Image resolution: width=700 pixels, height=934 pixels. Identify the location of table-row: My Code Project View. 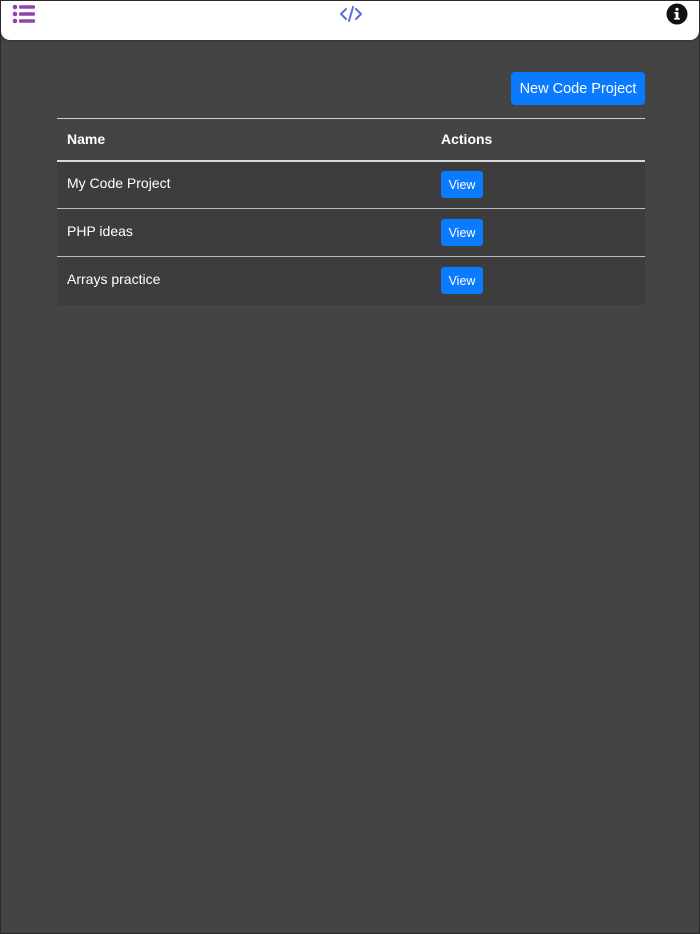
(351, 184).